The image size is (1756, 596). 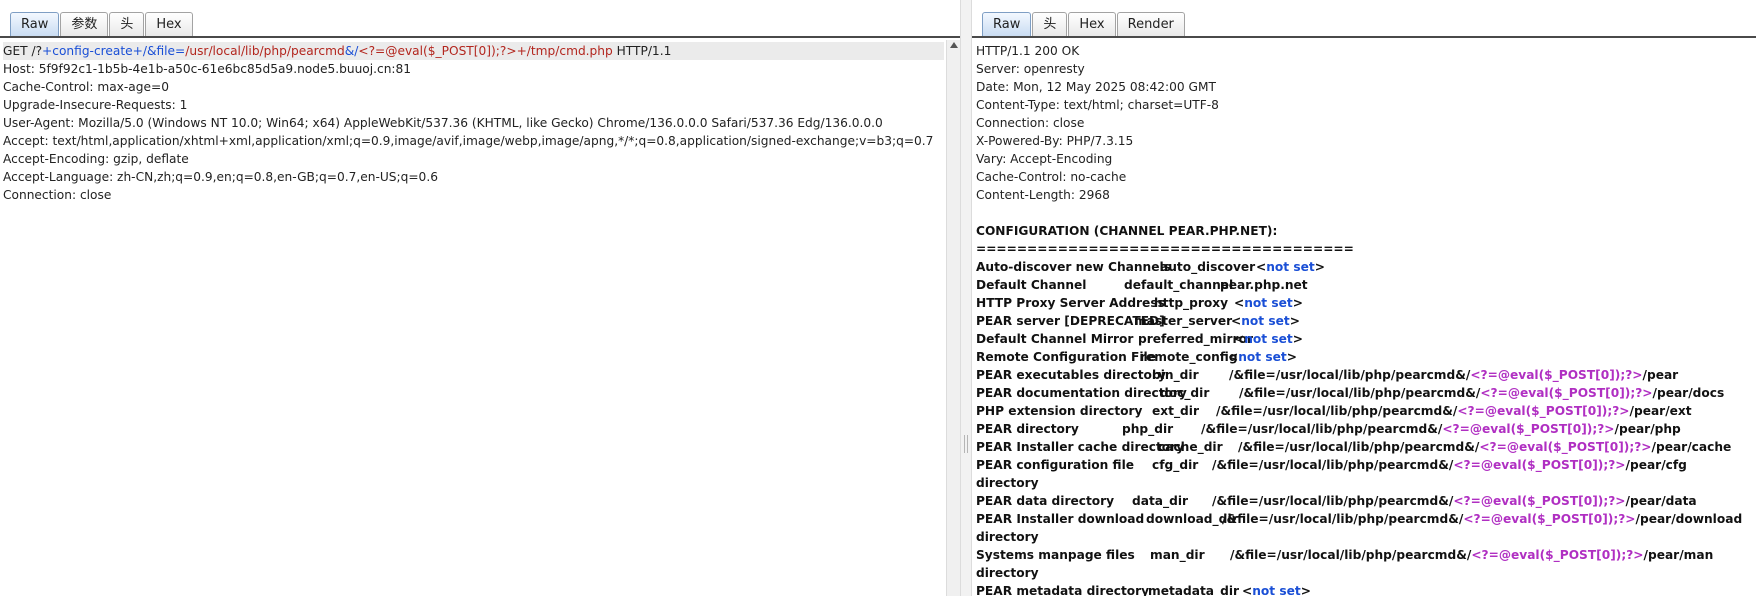 I want to click on response-tab-render: Render, so click(x=1150, y=24).